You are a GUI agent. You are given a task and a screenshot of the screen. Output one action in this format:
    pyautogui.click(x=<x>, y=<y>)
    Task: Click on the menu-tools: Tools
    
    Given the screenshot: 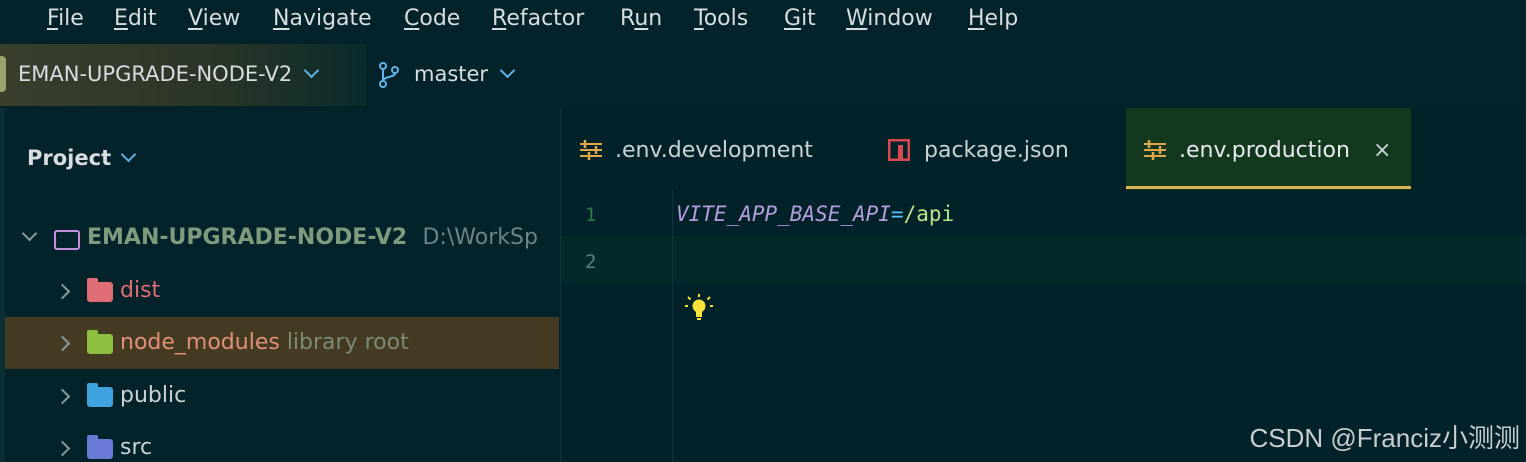 What is the action you would take?
    pyautogui.click(x=721, y=18)
    